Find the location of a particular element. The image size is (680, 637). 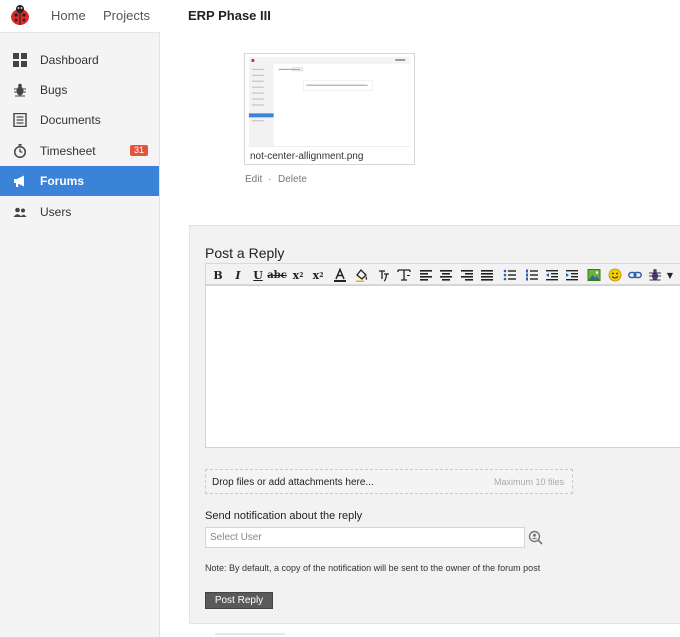

sidebar-item-label: Forums is located at coordinates (62, 181).